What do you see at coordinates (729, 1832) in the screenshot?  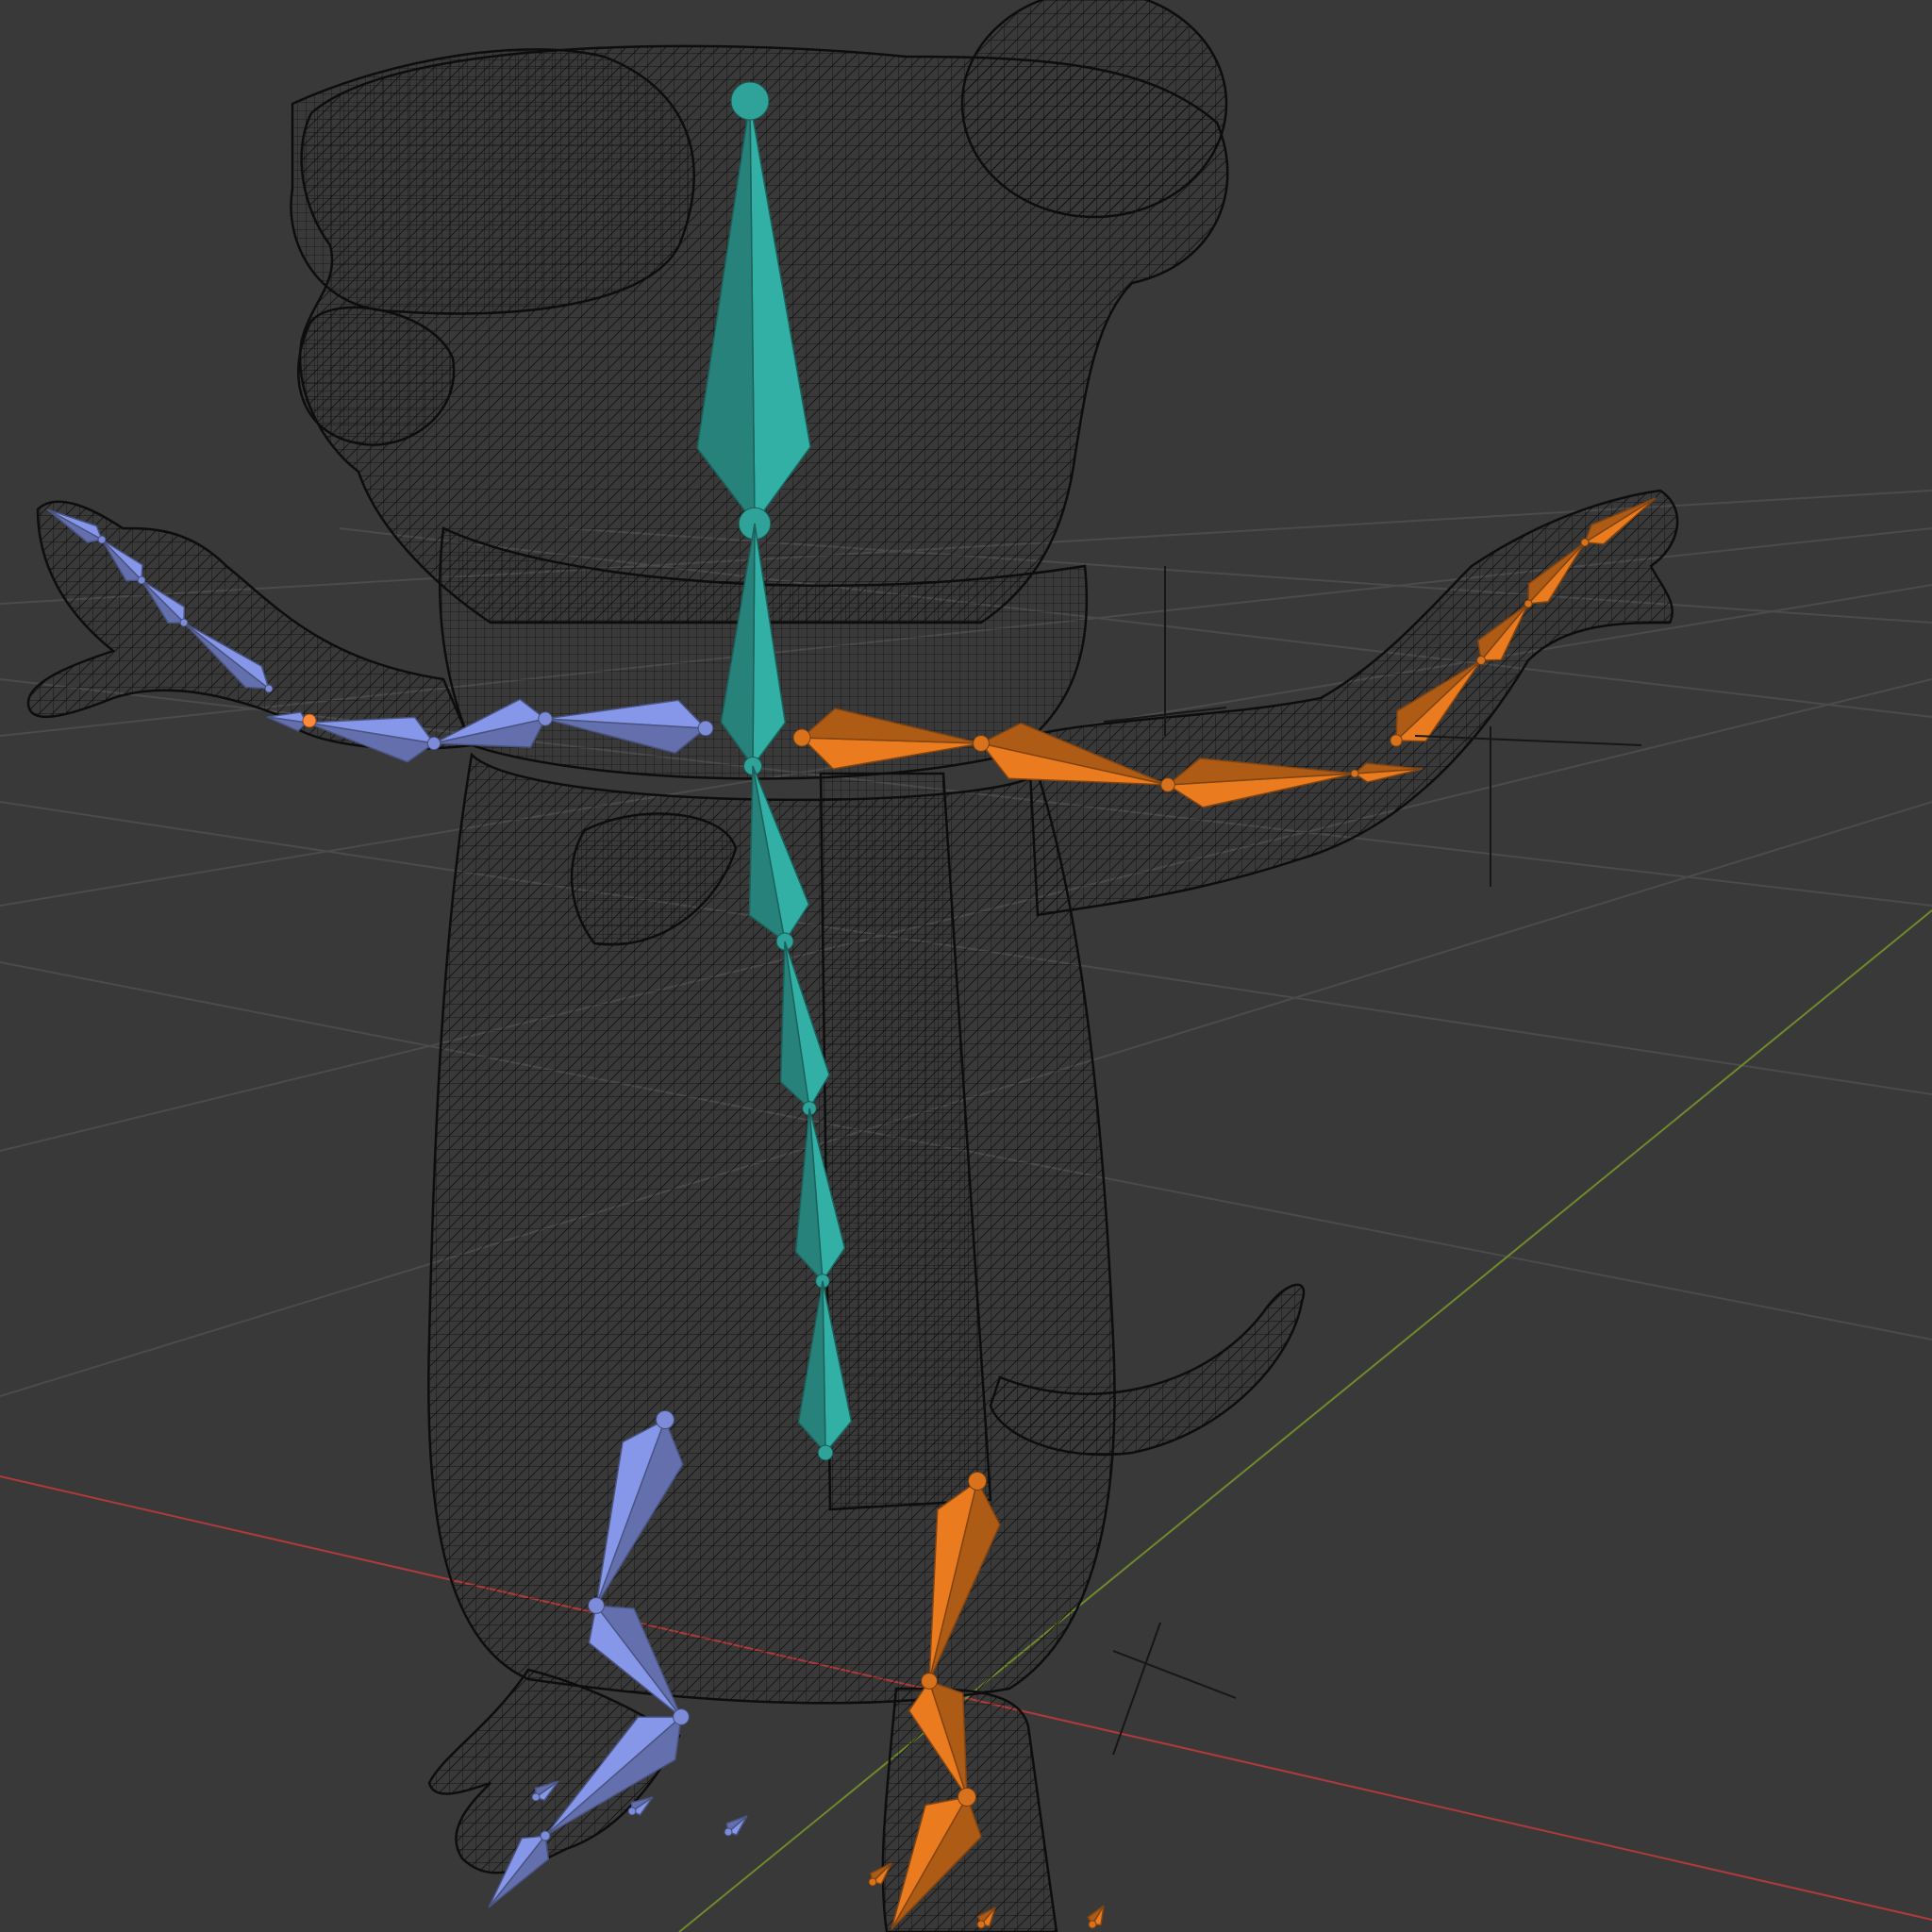 I see `toe-left-c-head-joint` at bounding box center [729, 1832].